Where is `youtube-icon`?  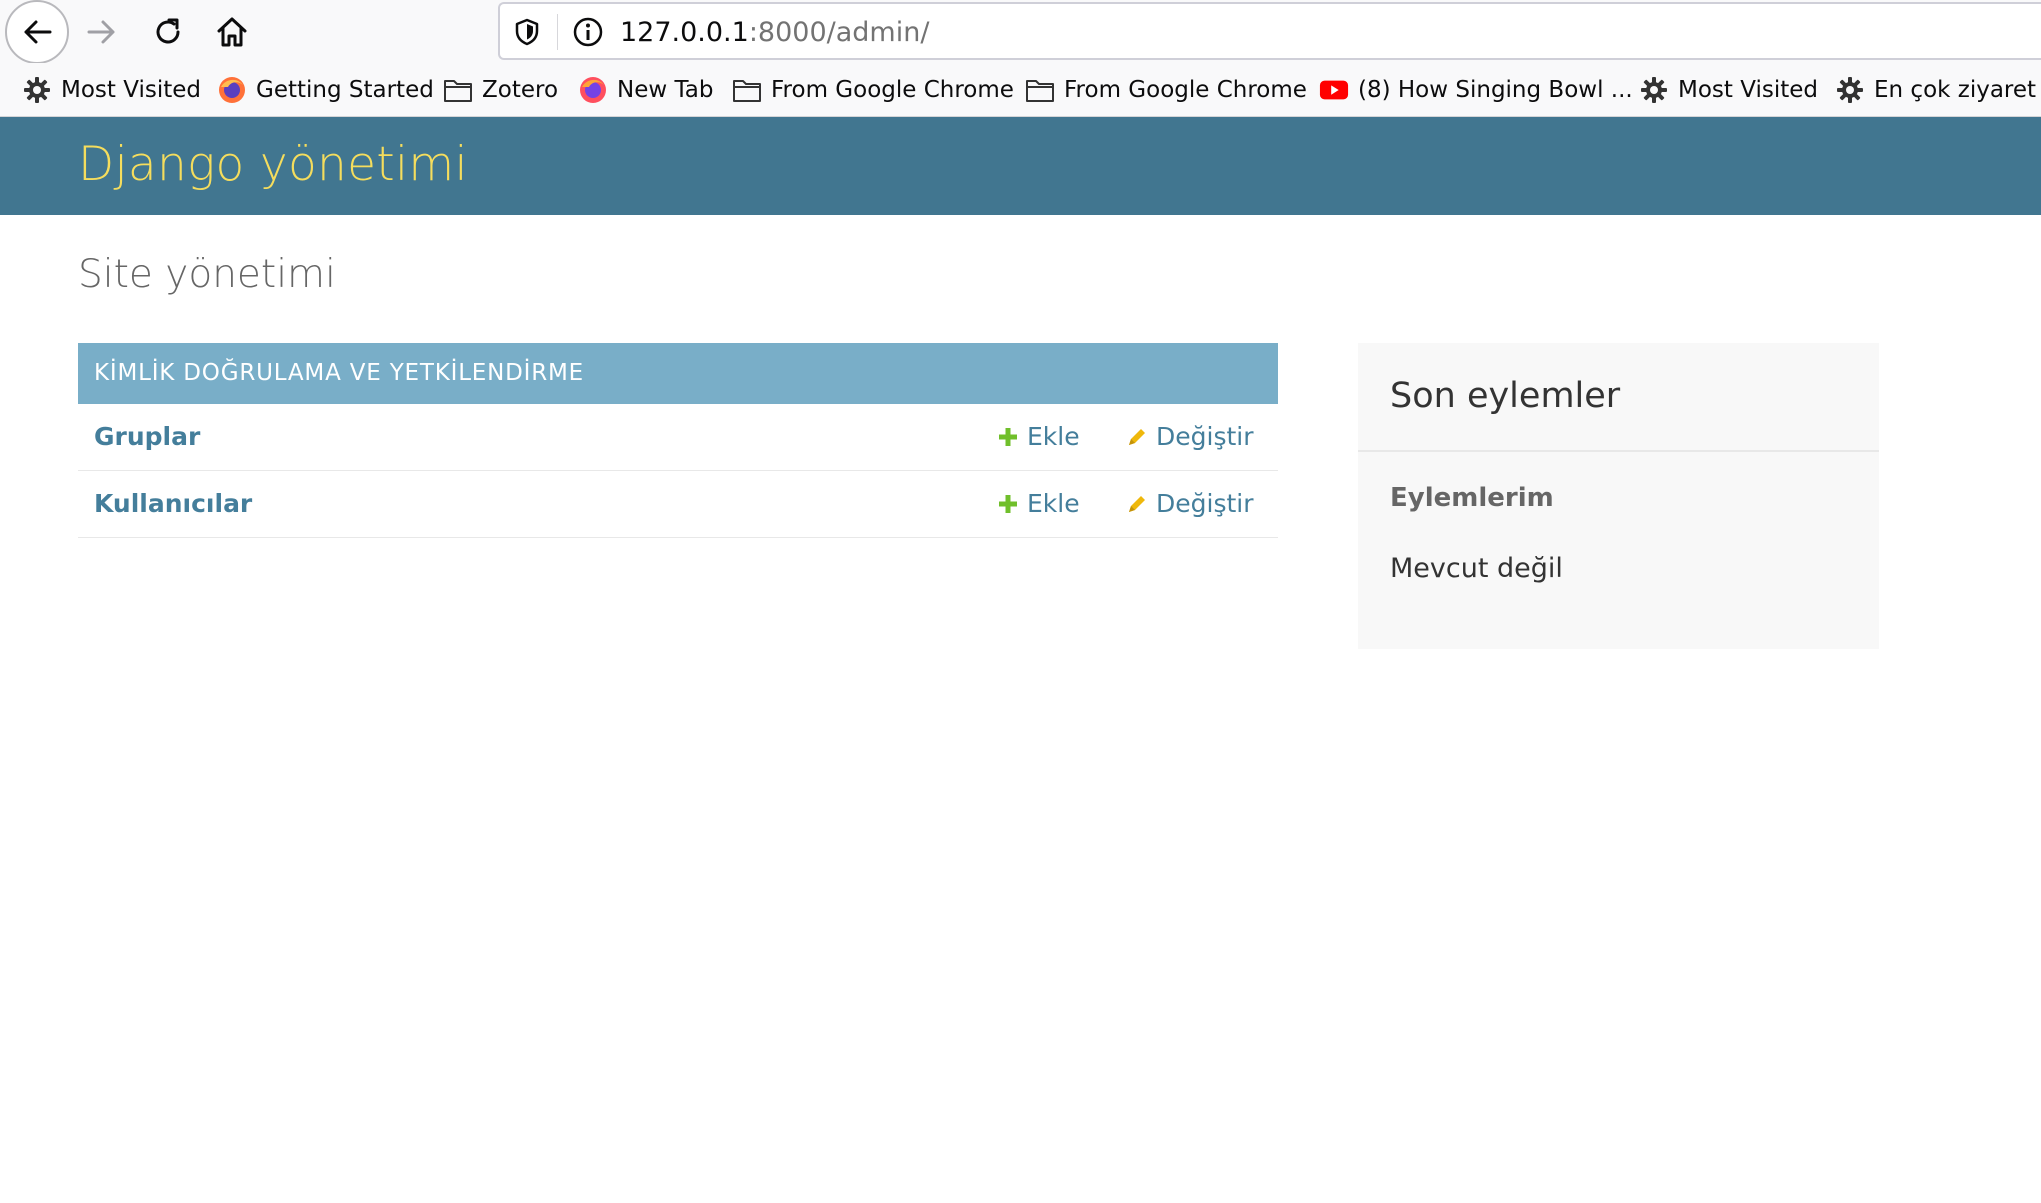 youtube-icon is located at coordinates (1334, 90).